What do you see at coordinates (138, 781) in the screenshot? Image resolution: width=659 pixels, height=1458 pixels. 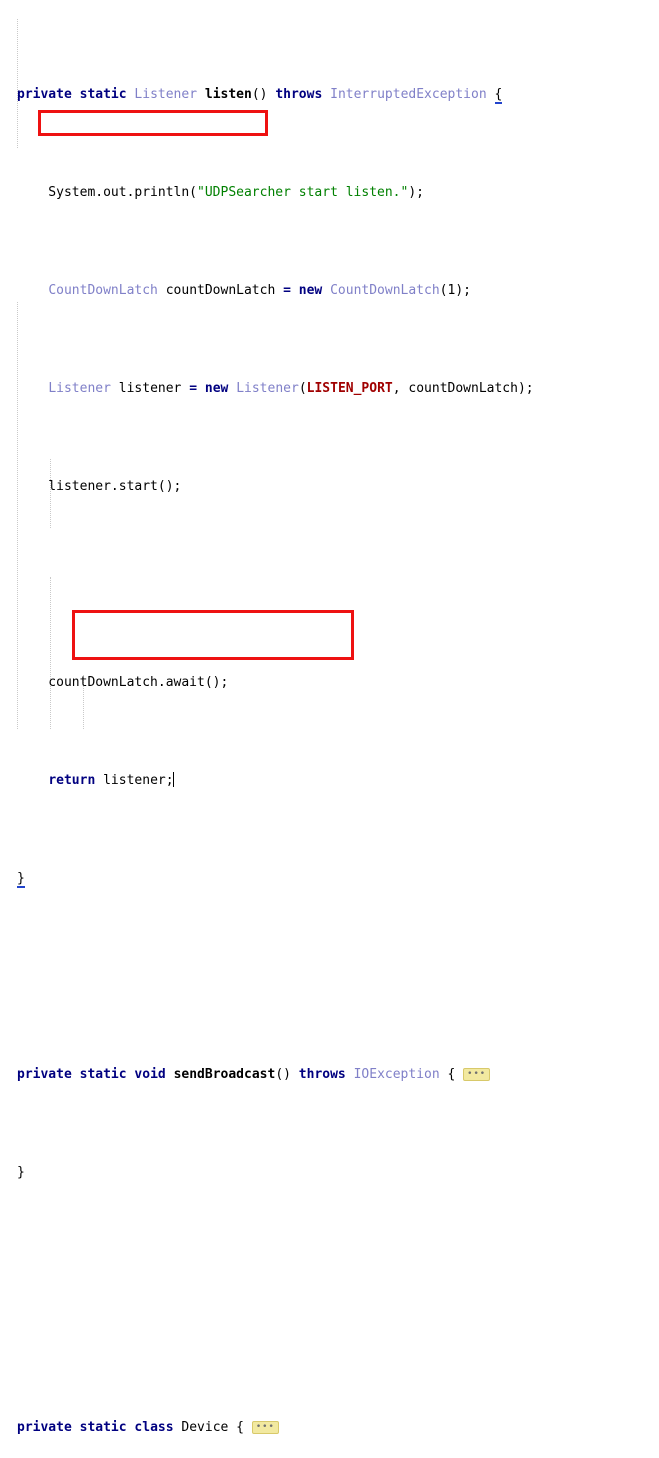 I see `token-var: listener;` at bounding box center [138, 781].